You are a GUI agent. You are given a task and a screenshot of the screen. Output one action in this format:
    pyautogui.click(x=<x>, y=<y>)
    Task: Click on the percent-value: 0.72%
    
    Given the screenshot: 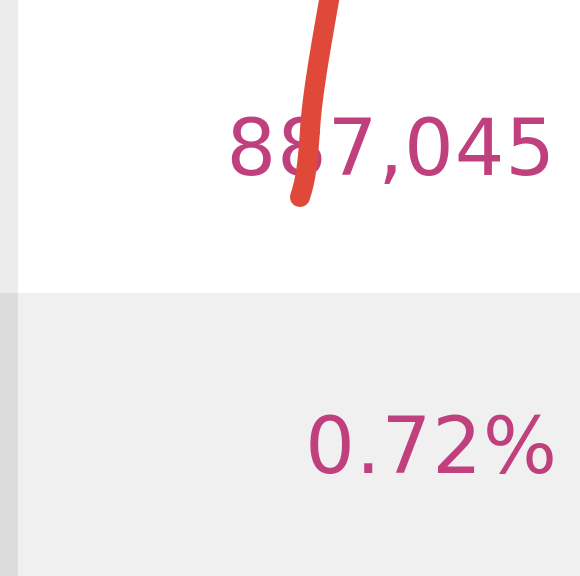 What is the action you would take?
    pyautogui.click(x=431, y=447)
    